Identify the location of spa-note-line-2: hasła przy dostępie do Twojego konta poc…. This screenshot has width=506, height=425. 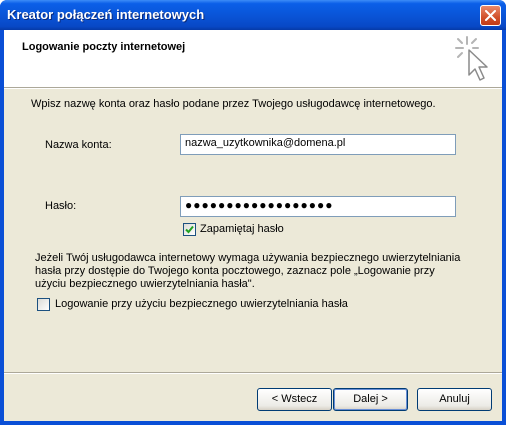
(235, 271).